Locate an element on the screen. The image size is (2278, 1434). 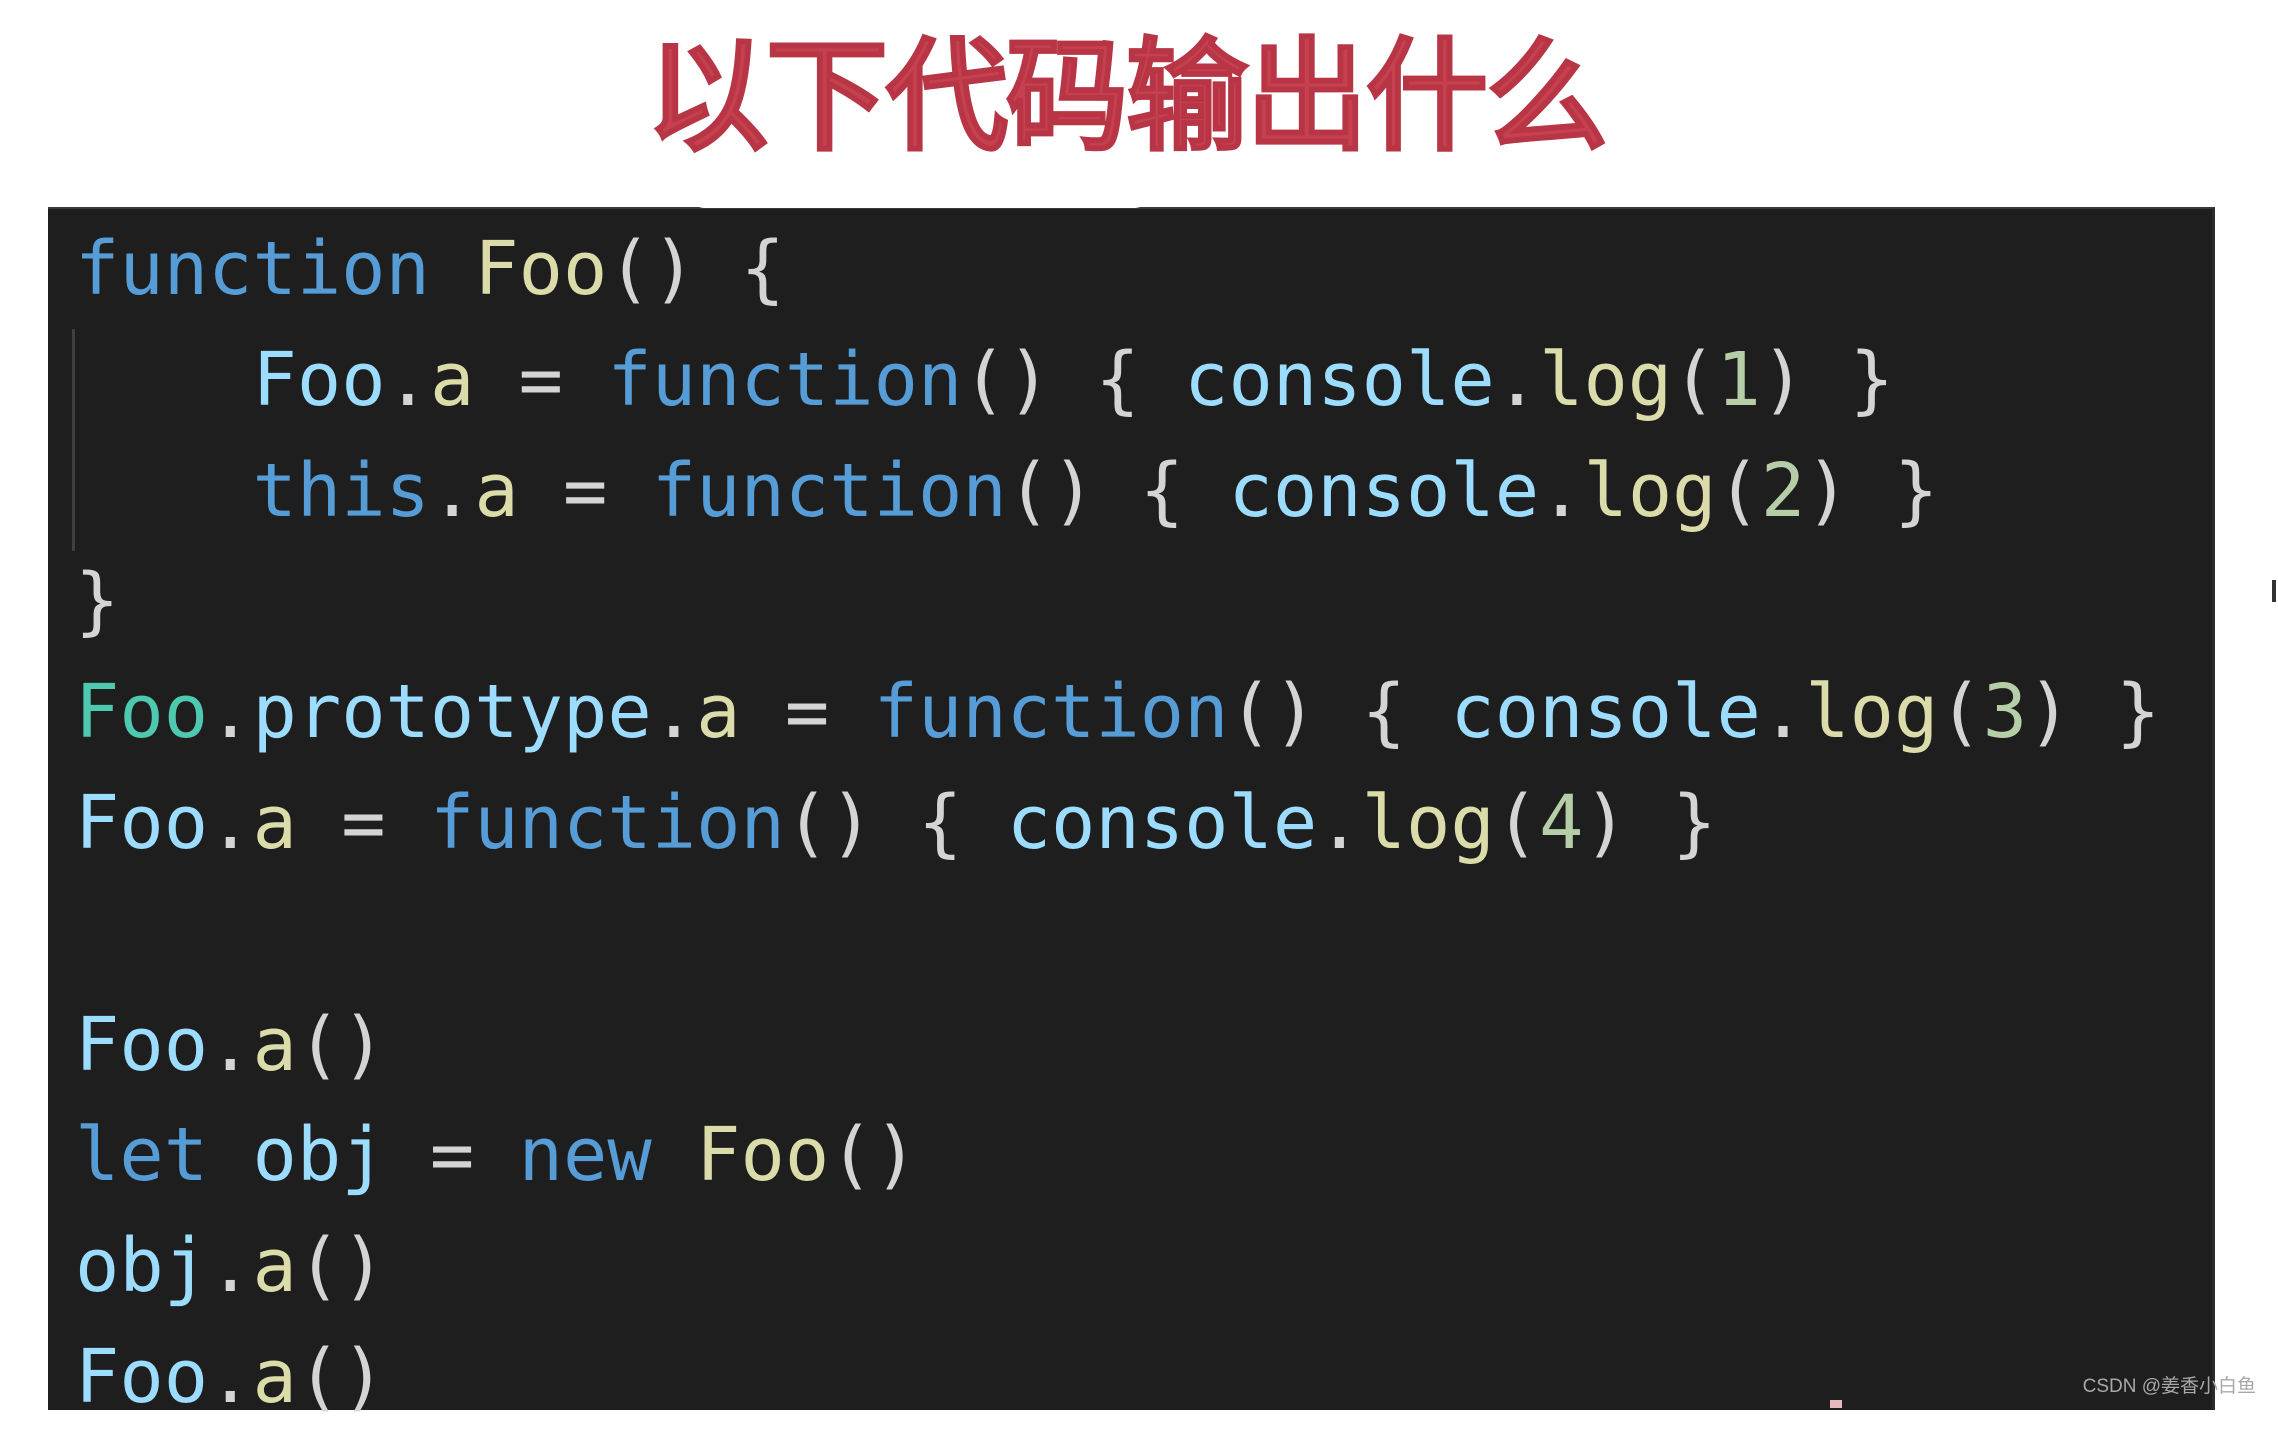
code-token: prototype is located at coordinates (452, 713).